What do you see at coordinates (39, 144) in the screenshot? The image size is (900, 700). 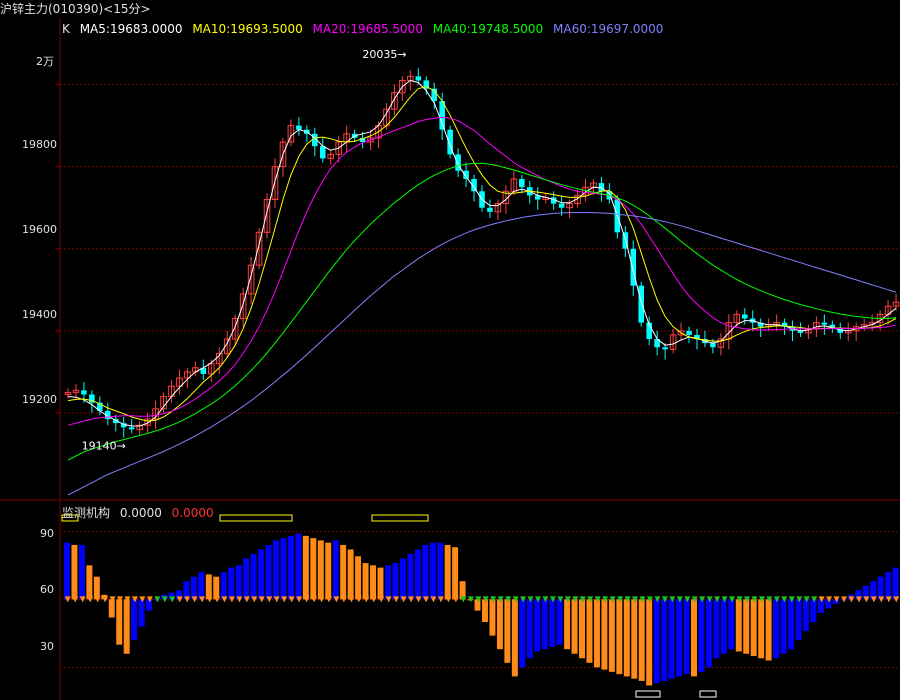 I see `yaxis-label-19800: 19800` at bounding box center [39, 144].